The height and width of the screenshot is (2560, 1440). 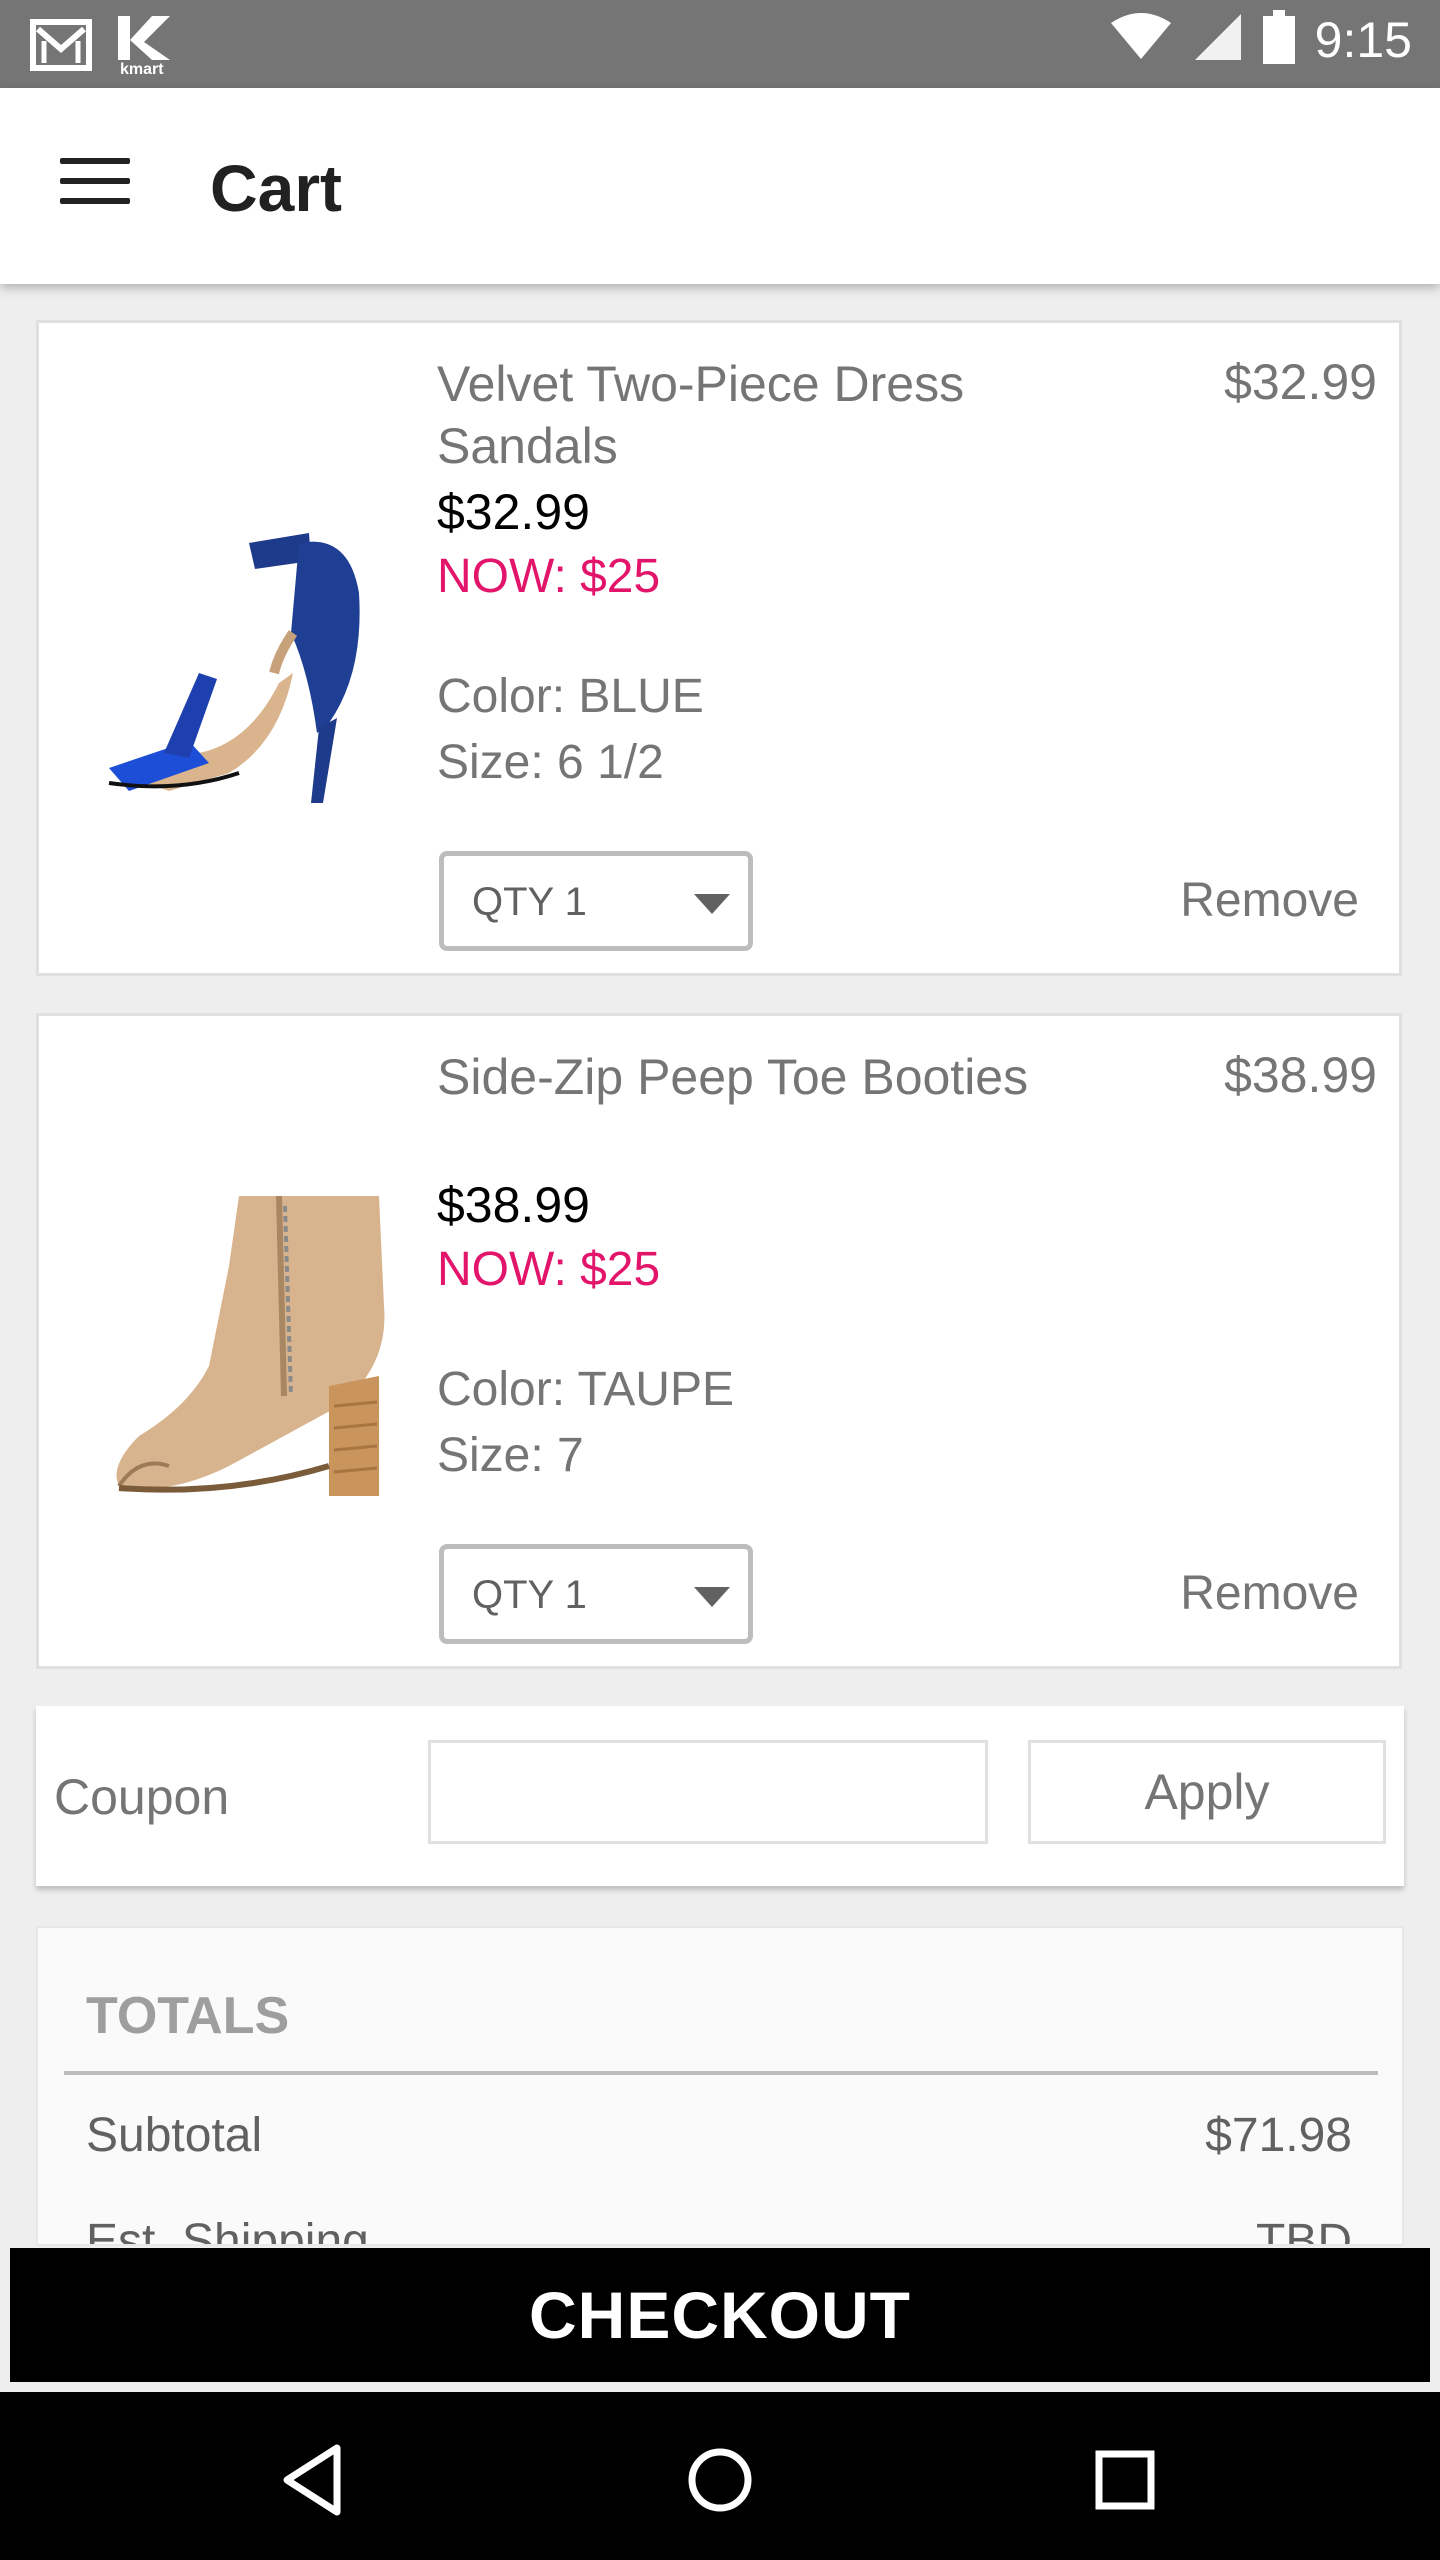 What do you see at coordinates (1304, 2230) in the screenshot?
I see `shipping-value: TBD` at bounding box center [1304, 2230].